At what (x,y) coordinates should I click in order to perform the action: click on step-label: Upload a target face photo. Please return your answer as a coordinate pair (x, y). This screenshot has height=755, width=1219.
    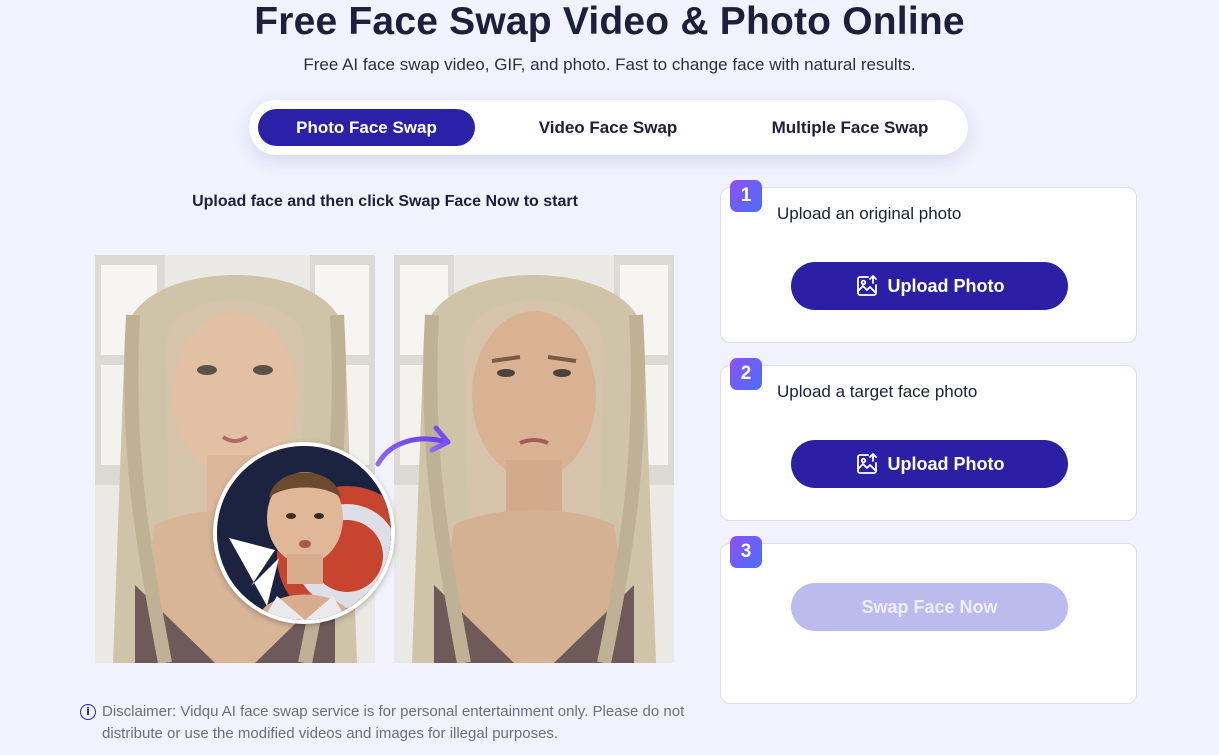
    Looking at the image, I should click on (877, 391).